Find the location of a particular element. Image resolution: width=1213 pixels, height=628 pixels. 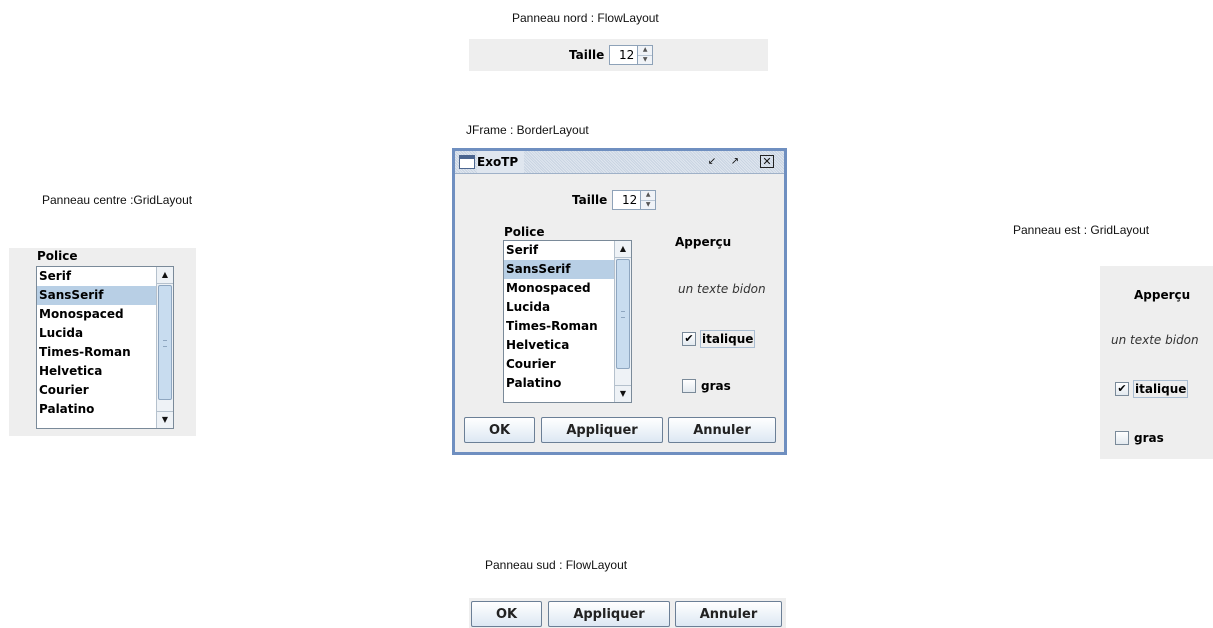

frame-cancel-button: Annuler is located at coordinates (722, 430).